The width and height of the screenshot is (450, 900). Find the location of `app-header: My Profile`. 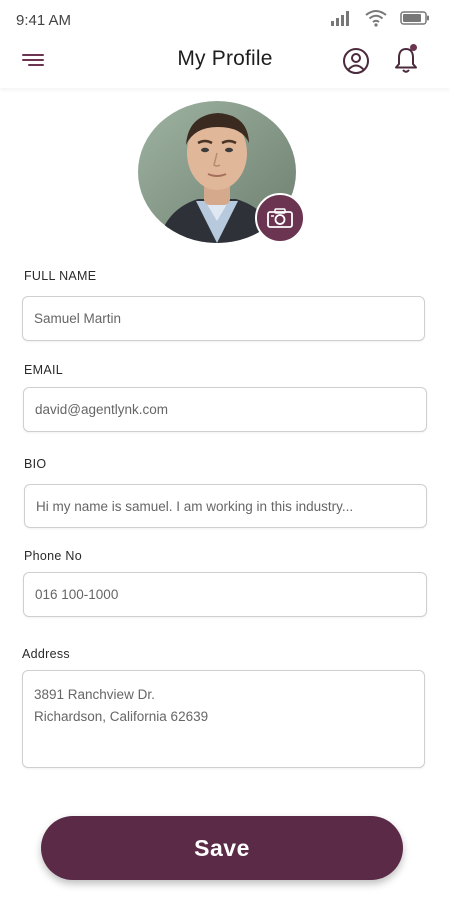

app-header: My Profile is located at coordinates (225, 62).